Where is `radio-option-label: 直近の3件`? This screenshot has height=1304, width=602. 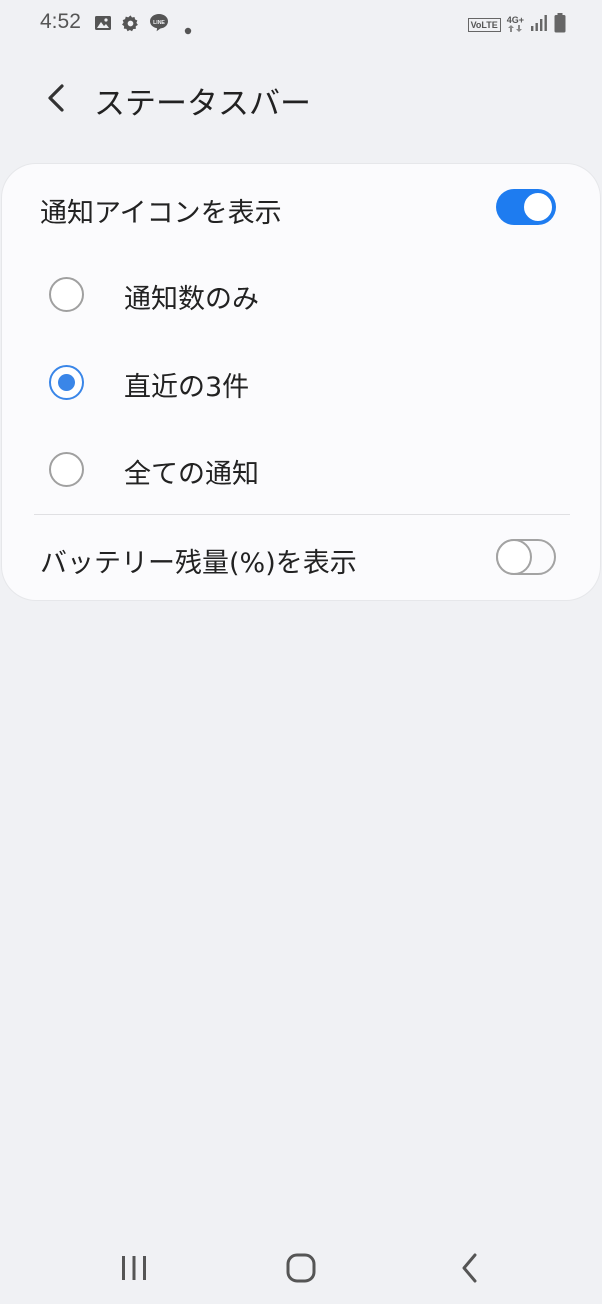 radio-option-label: 直近の3件 is located at coordinates (187, 387).